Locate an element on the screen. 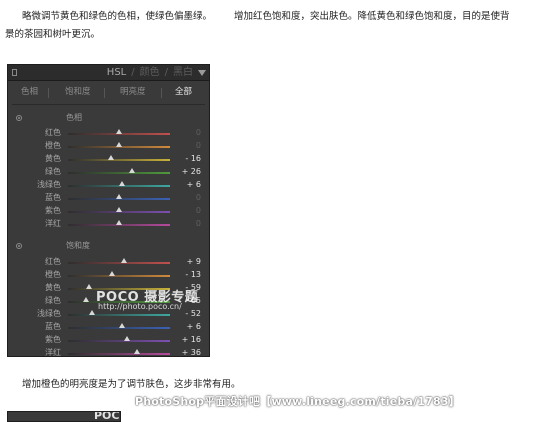 The height and width of the screenshot is (422, 543). subtab-bar: 色相 饱和度 明亮度 全部 is located at coordinates (108, 93).